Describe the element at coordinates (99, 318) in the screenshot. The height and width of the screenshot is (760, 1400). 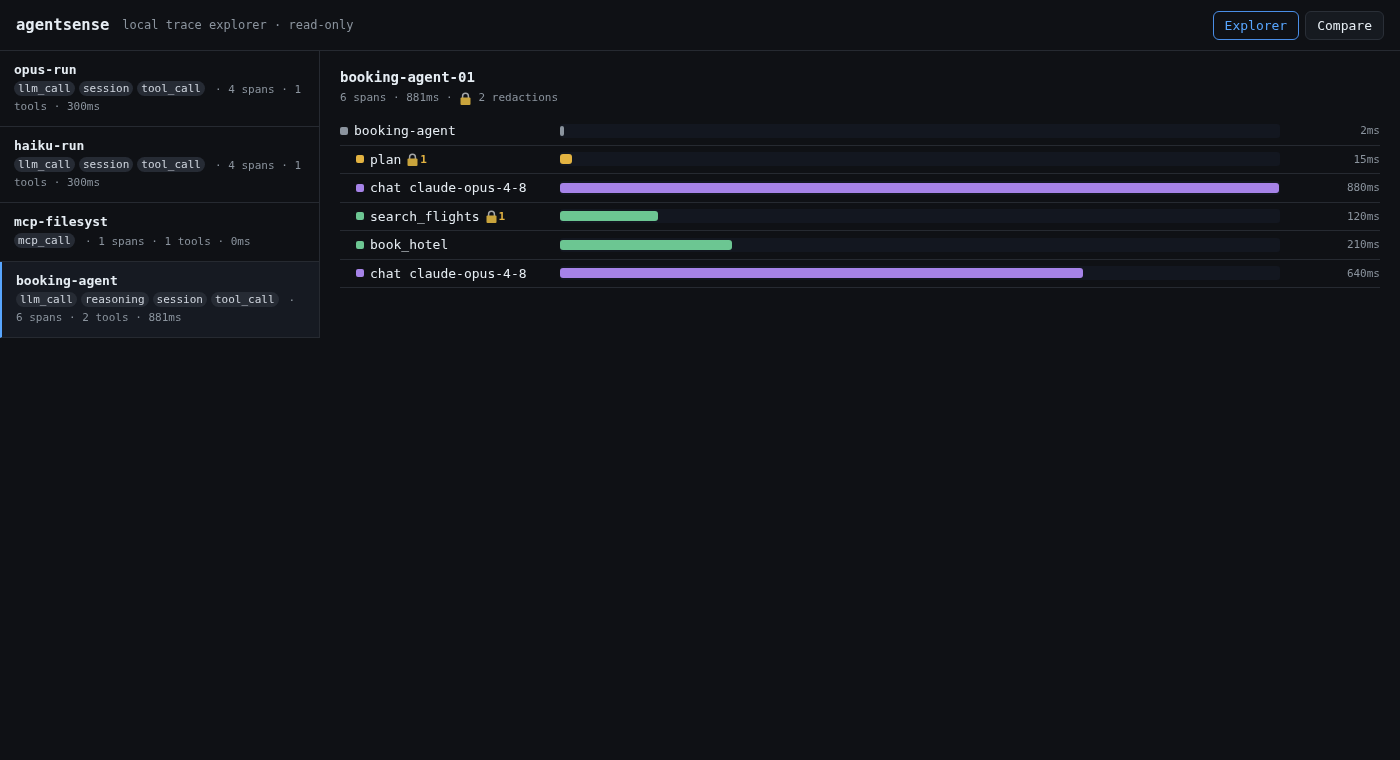
I see `trace-stats: 6 spans · 2 tools · 881ms` at that location.